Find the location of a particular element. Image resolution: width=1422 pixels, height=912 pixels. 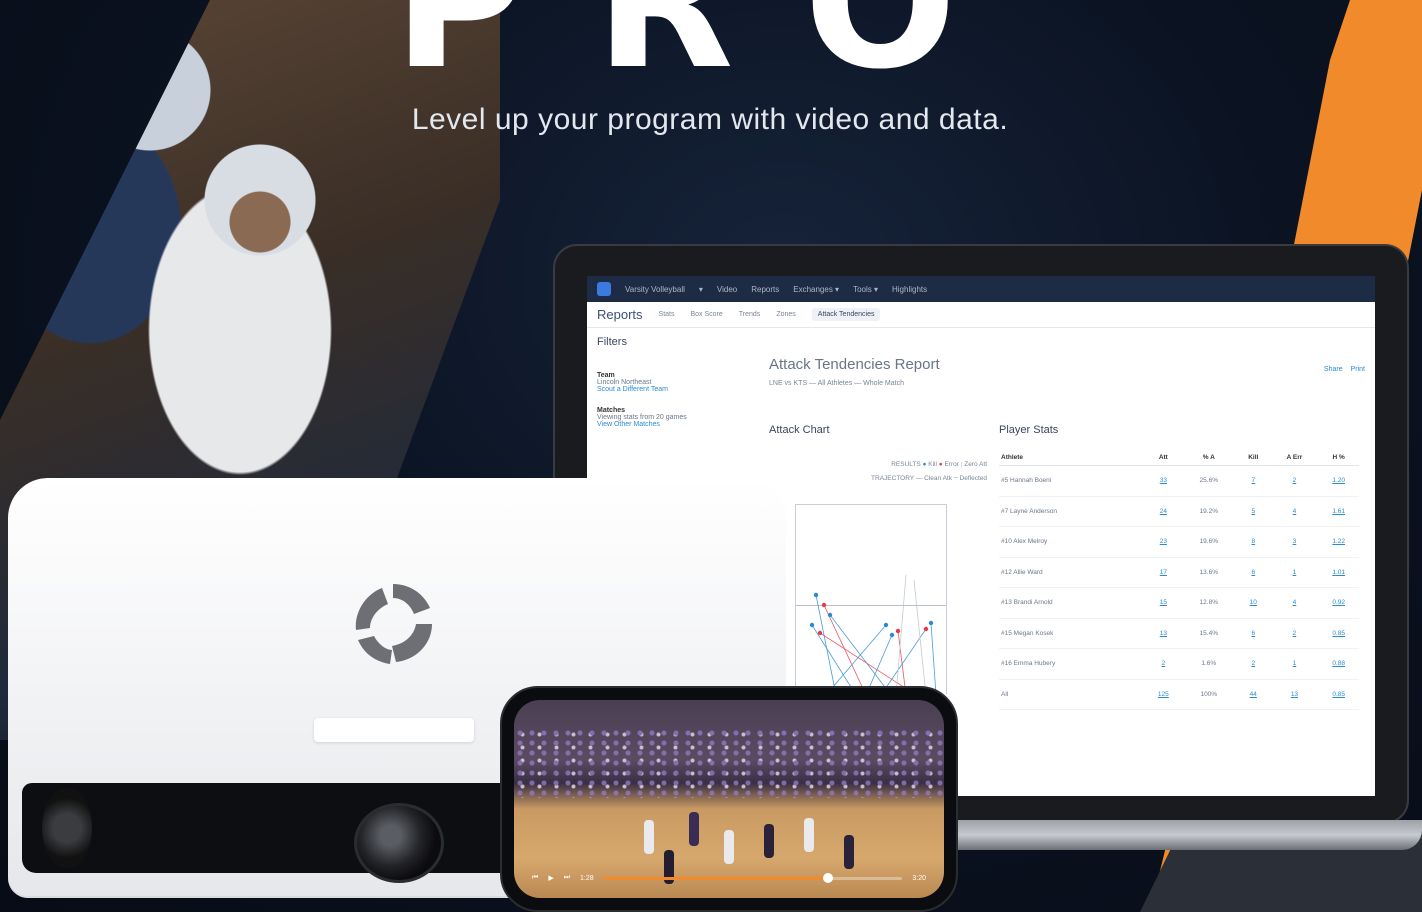

stat-link: 33 is located at coordinates (1163, 481).